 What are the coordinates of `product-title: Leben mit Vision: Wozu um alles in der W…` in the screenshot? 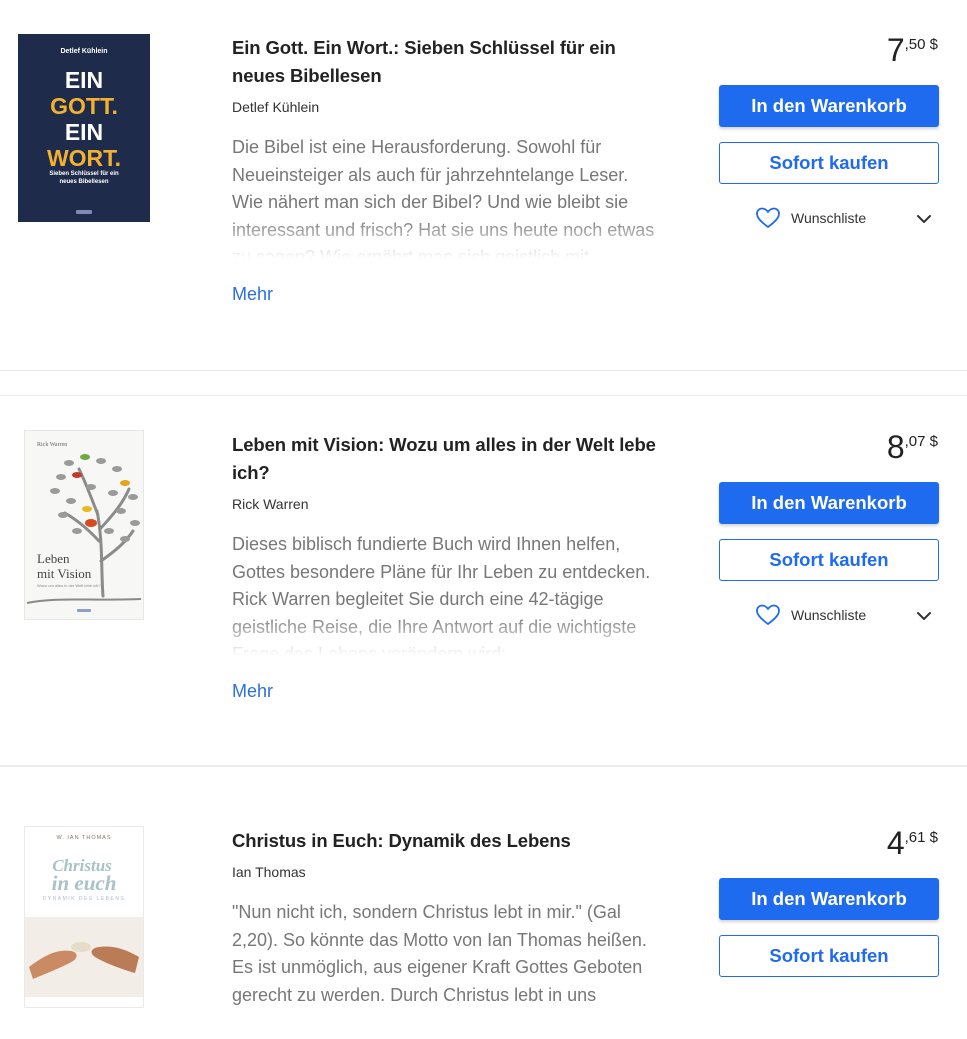 It's located at (446, 459).